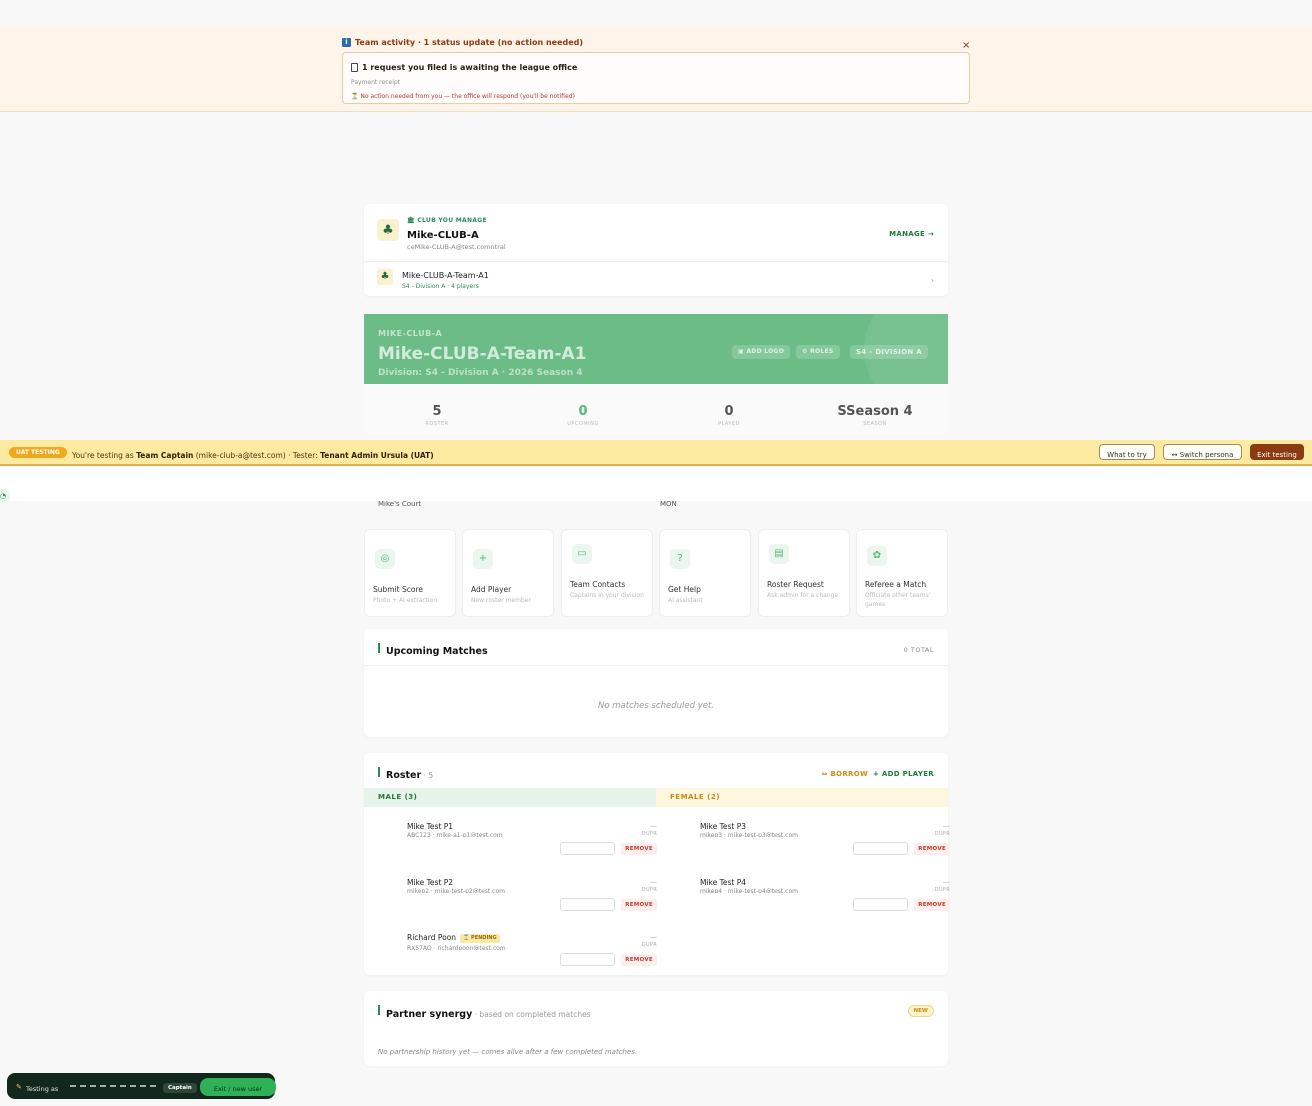 This screenshot has height=1106, width=1312. Describe the element at coordinates (802, 797) in the screenshot. I see `female-column-header: FEMALE (2)` at that location.